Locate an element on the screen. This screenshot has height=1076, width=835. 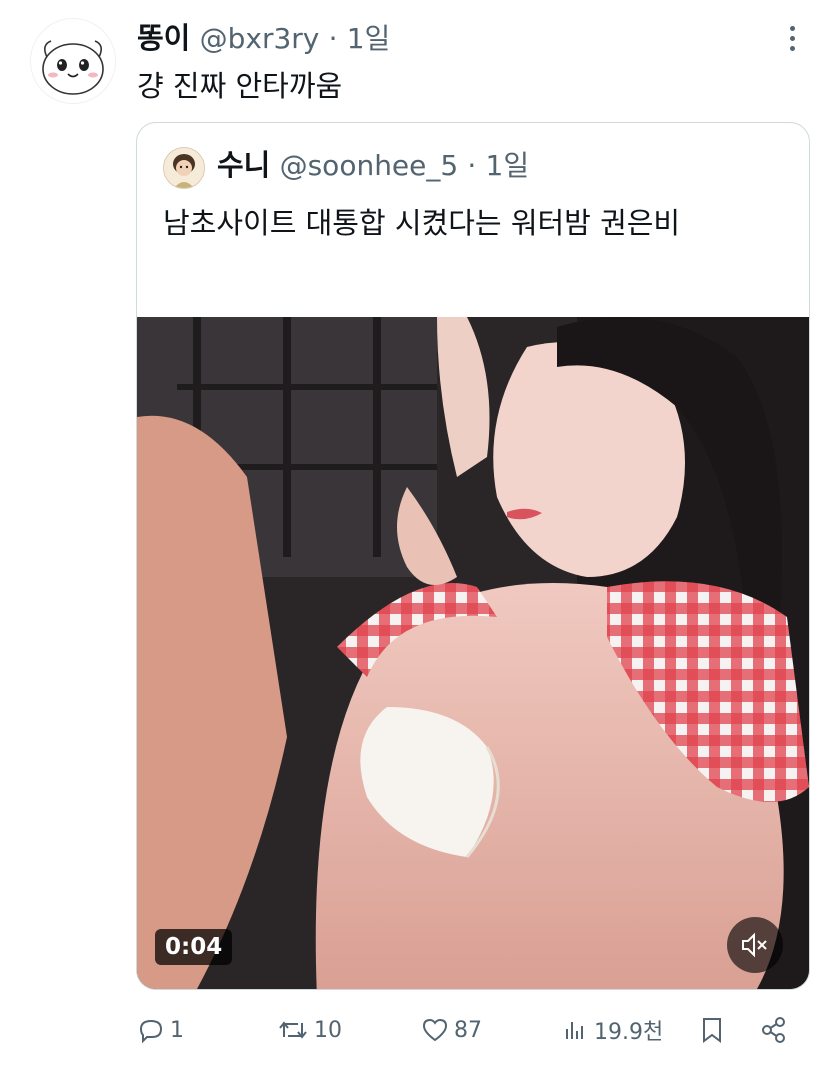
quoted-tweet-text: 남초사이트 대통합 시켰다는 워터밤 권은비 is located at coordinates (422, 223).